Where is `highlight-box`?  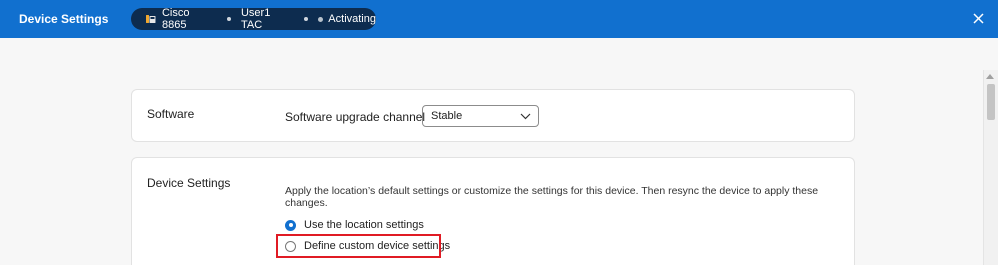 highlight-box is located at coordinates (358, 246).